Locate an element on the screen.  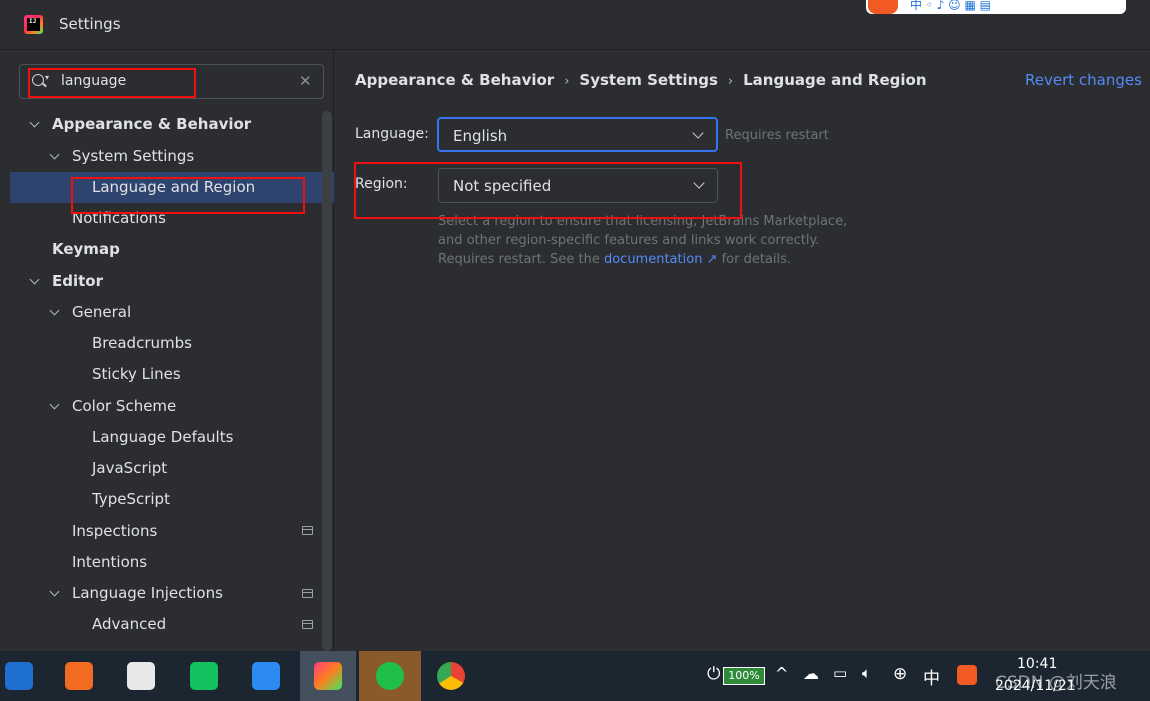
tree-item-advanced: Advanced is located at coordinates (129, 629).